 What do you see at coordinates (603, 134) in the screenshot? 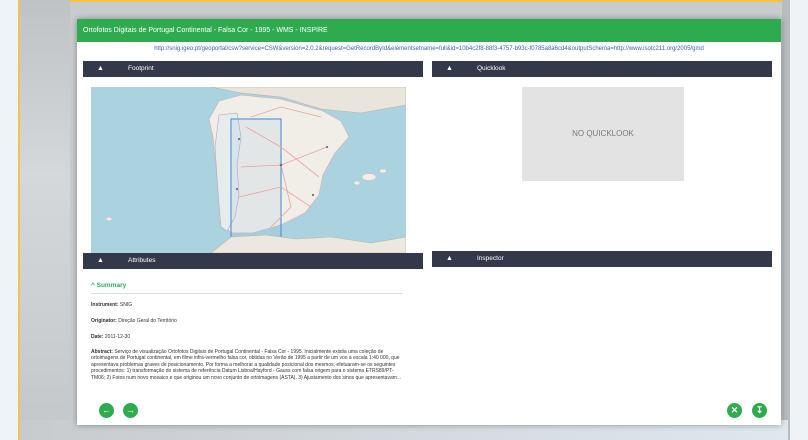
I see `quicklook-placeholder: NO QUICKLOOK` at bounding box center [603, 134].